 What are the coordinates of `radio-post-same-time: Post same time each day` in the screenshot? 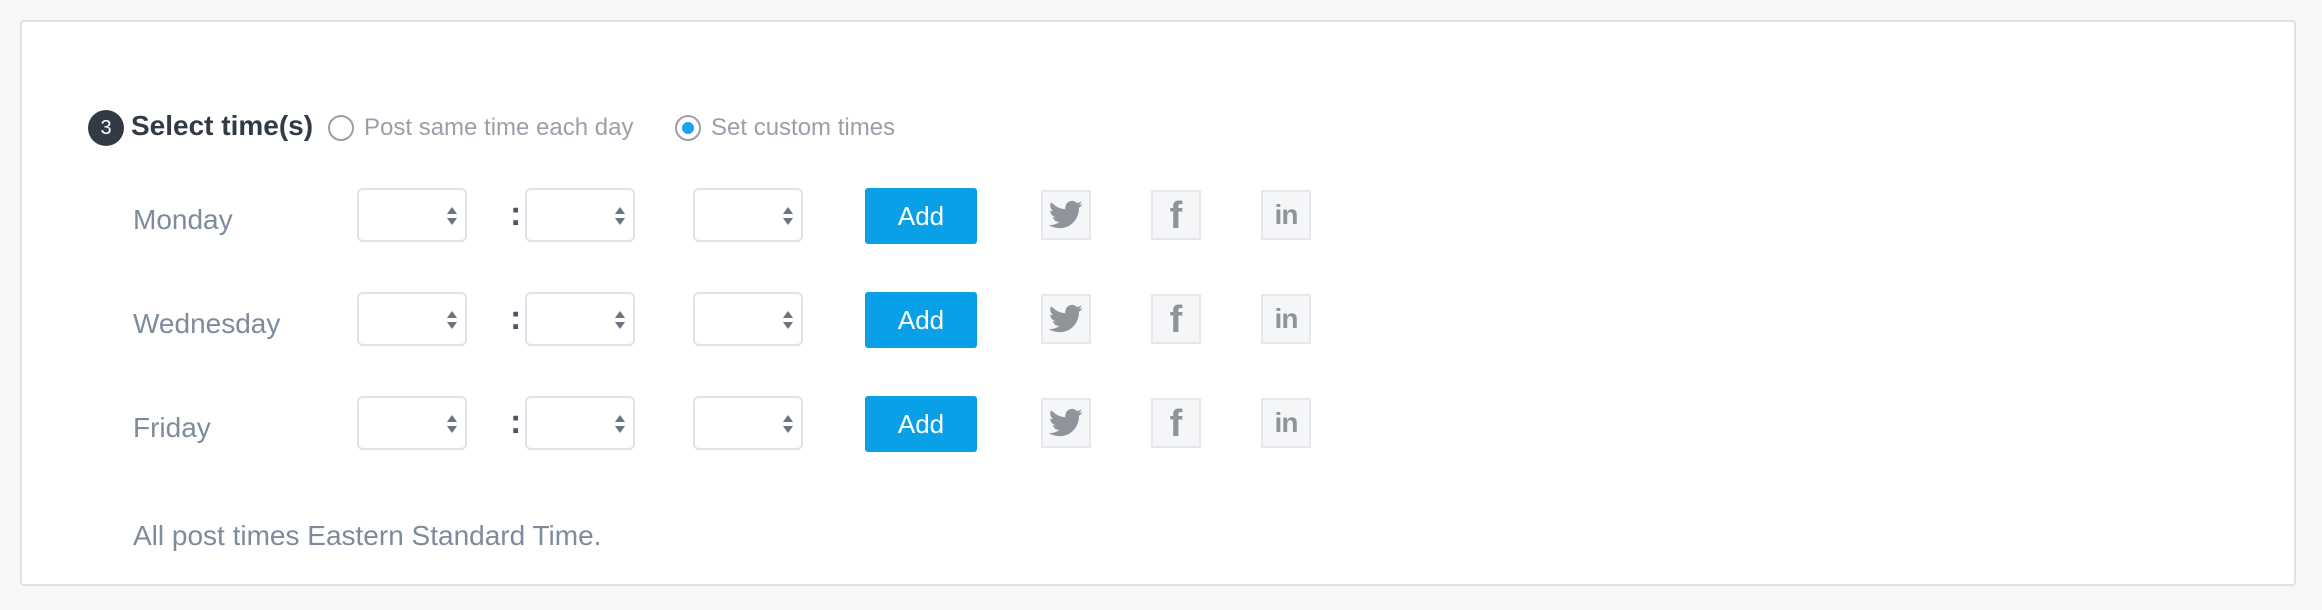 It's located at (480, 128).